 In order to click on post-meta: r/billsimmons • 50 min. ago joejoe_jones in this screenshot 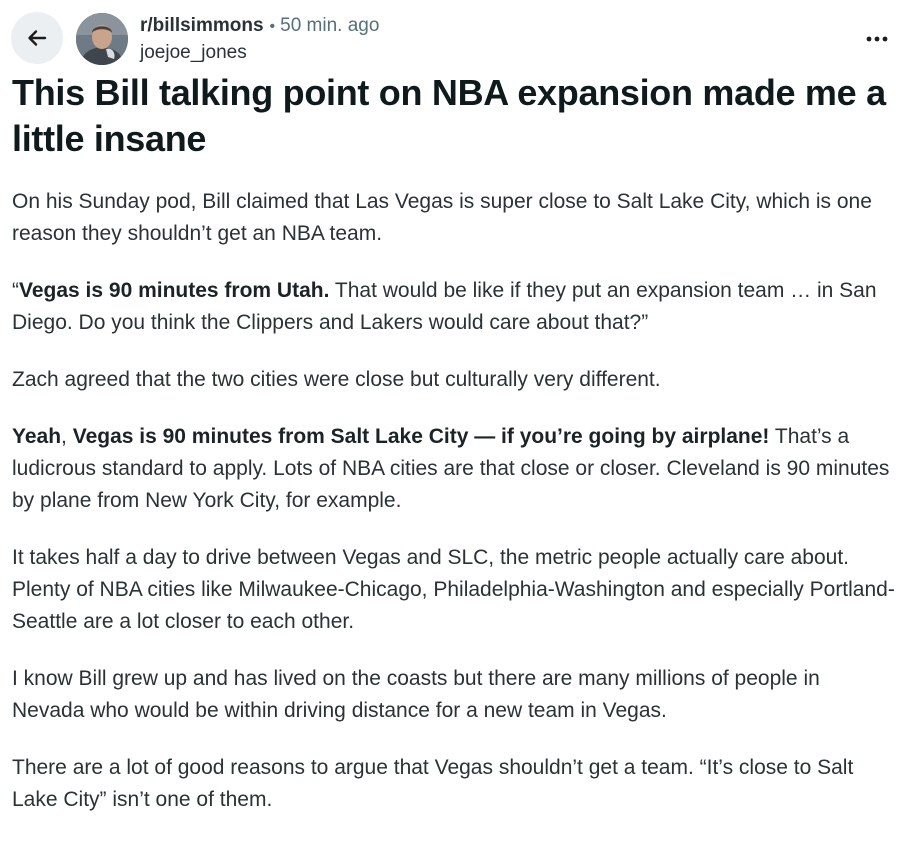, I will do `click(259, 39)`.